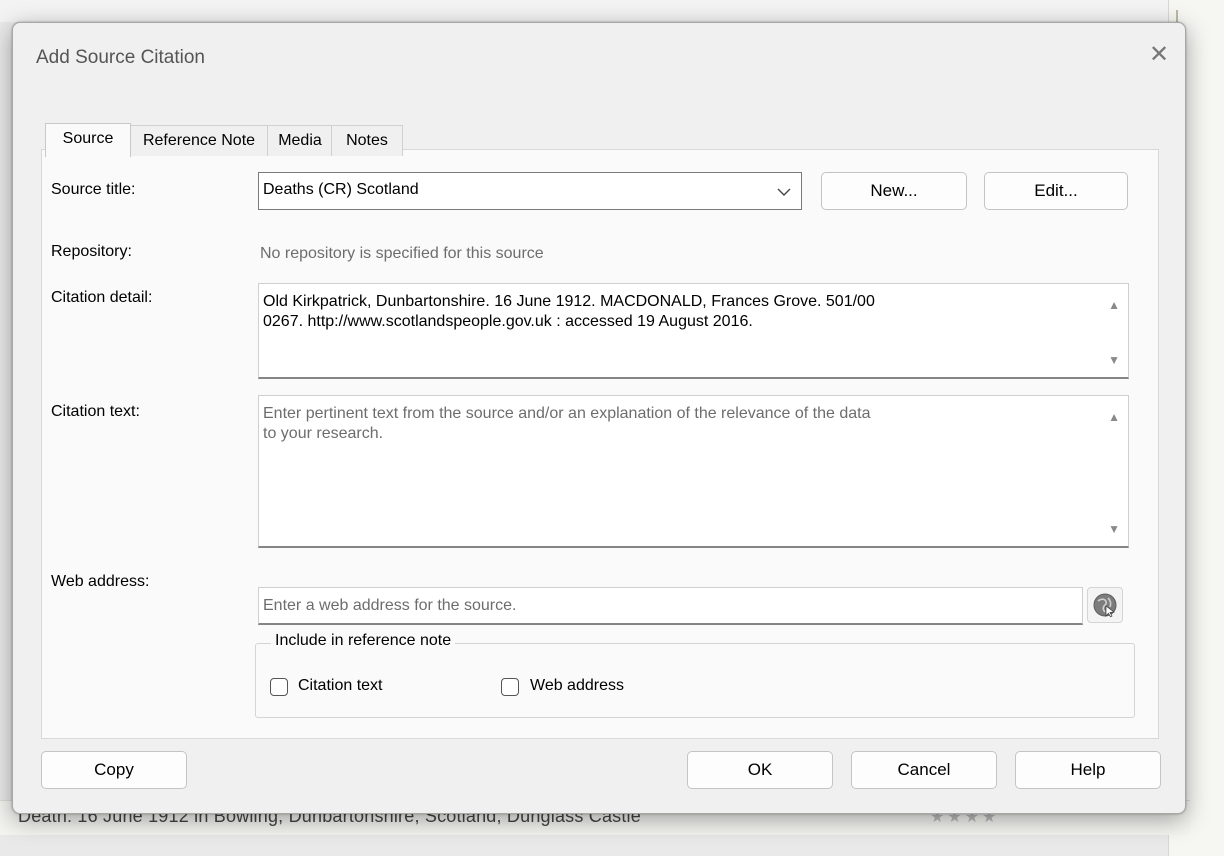  Describe the element at coordinates (88, 140) in the screenshot. I see `tab-source: Source` at that location.